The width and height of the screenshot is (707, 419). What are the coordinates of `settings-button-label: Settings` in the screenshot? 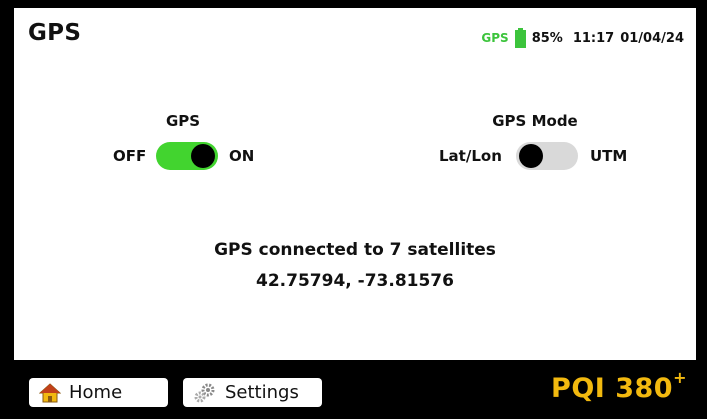 It's located at (262, 392).